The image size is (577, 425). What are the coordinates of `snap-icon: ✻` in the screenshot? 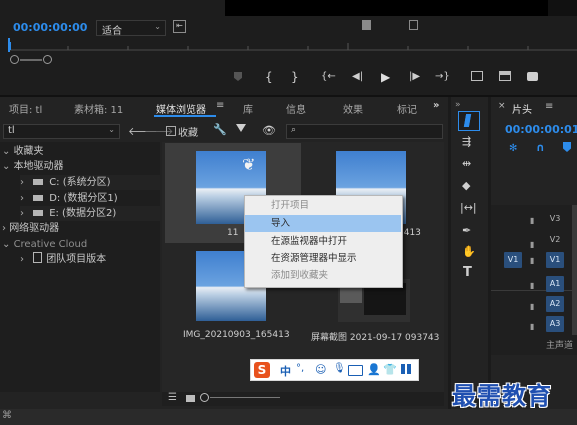 It's located at (513, 148).